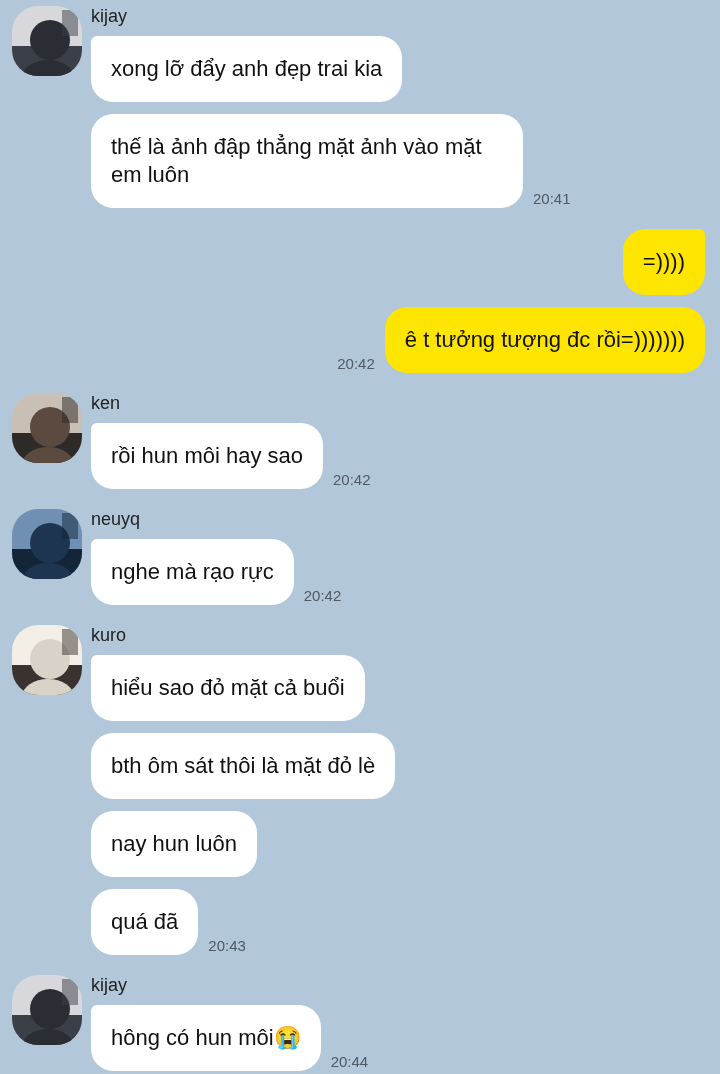  I want to click on message-bubble: nghe mà rạo rực, so click(192, 572).